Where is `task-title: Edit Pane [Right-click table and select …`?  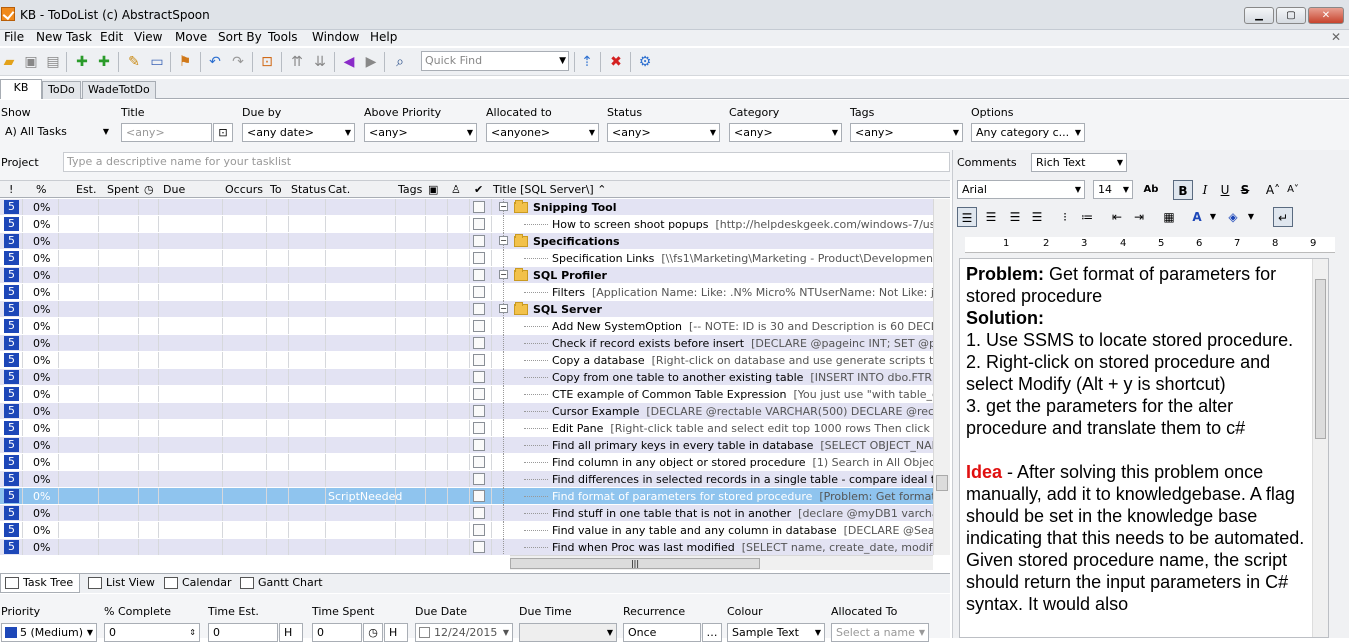
task-title: Edit Pane [Right-click table and select … is located at coordinates (742, 428).